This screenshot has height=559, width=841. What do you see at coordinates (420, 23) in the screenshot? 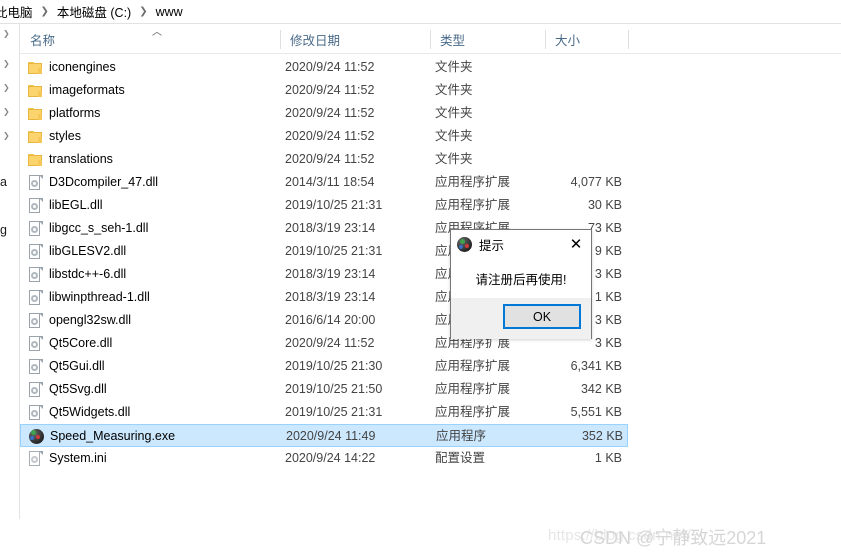
I see `address-bar-divider` at bounding box center [420, 23].